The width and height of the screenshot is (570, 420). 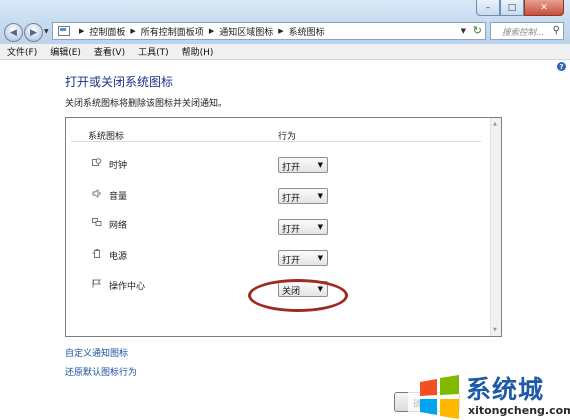 What do you see at coordinates (488, 8) in the screenshot?
I see `minimize-button: –` at bounding box center [488, 8].